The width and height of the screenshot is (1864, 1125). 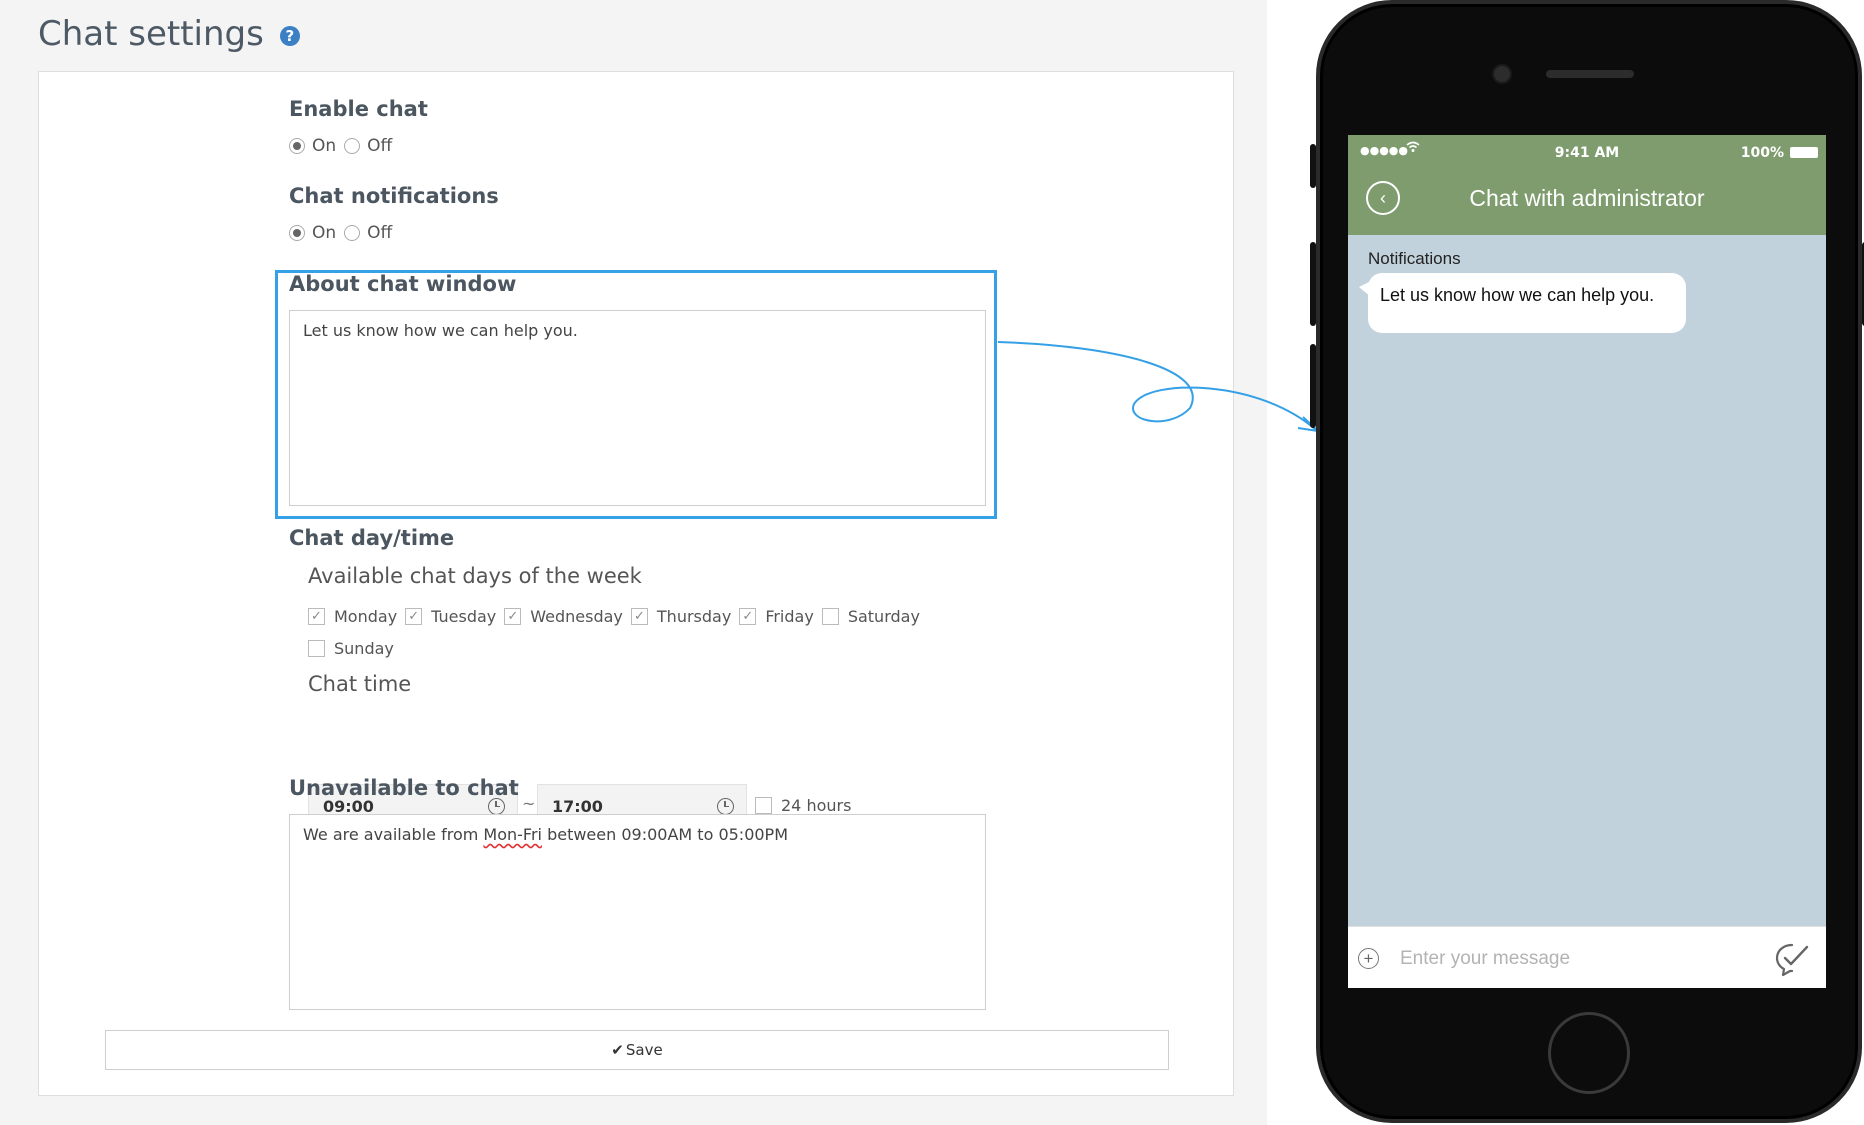 What do you see at coordinates (289, 36) in the screenshot?
I see `help-icon: ?` at bounding box center [289, 36].